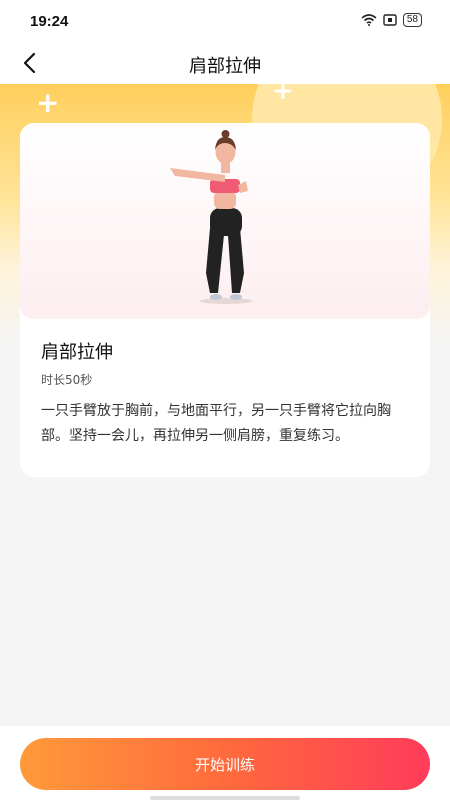 The height and width of the screenshot is (800, 450). What do you see at coordinates (77, 352) in the screenshot?
I see `exercise-name: 肩部拉伸` at bounding box center [77, 352].